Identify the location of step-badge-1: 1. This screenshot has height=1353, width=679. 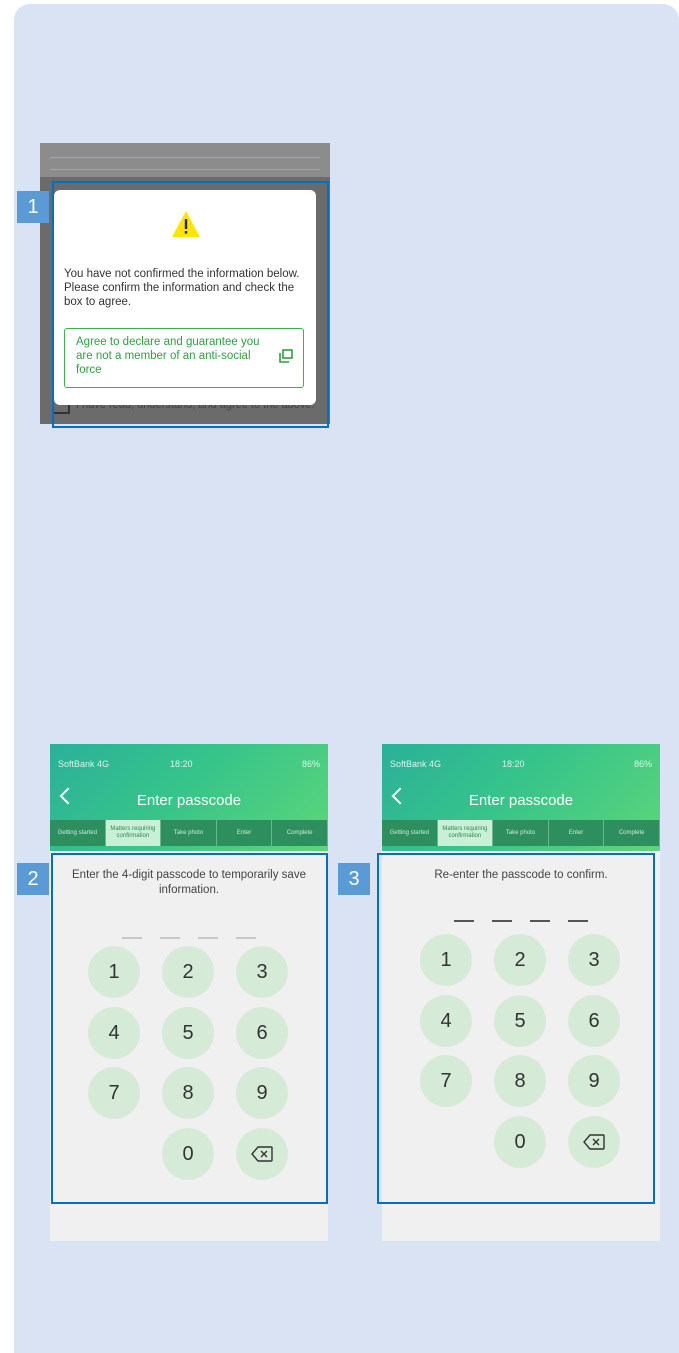
(33, 207).